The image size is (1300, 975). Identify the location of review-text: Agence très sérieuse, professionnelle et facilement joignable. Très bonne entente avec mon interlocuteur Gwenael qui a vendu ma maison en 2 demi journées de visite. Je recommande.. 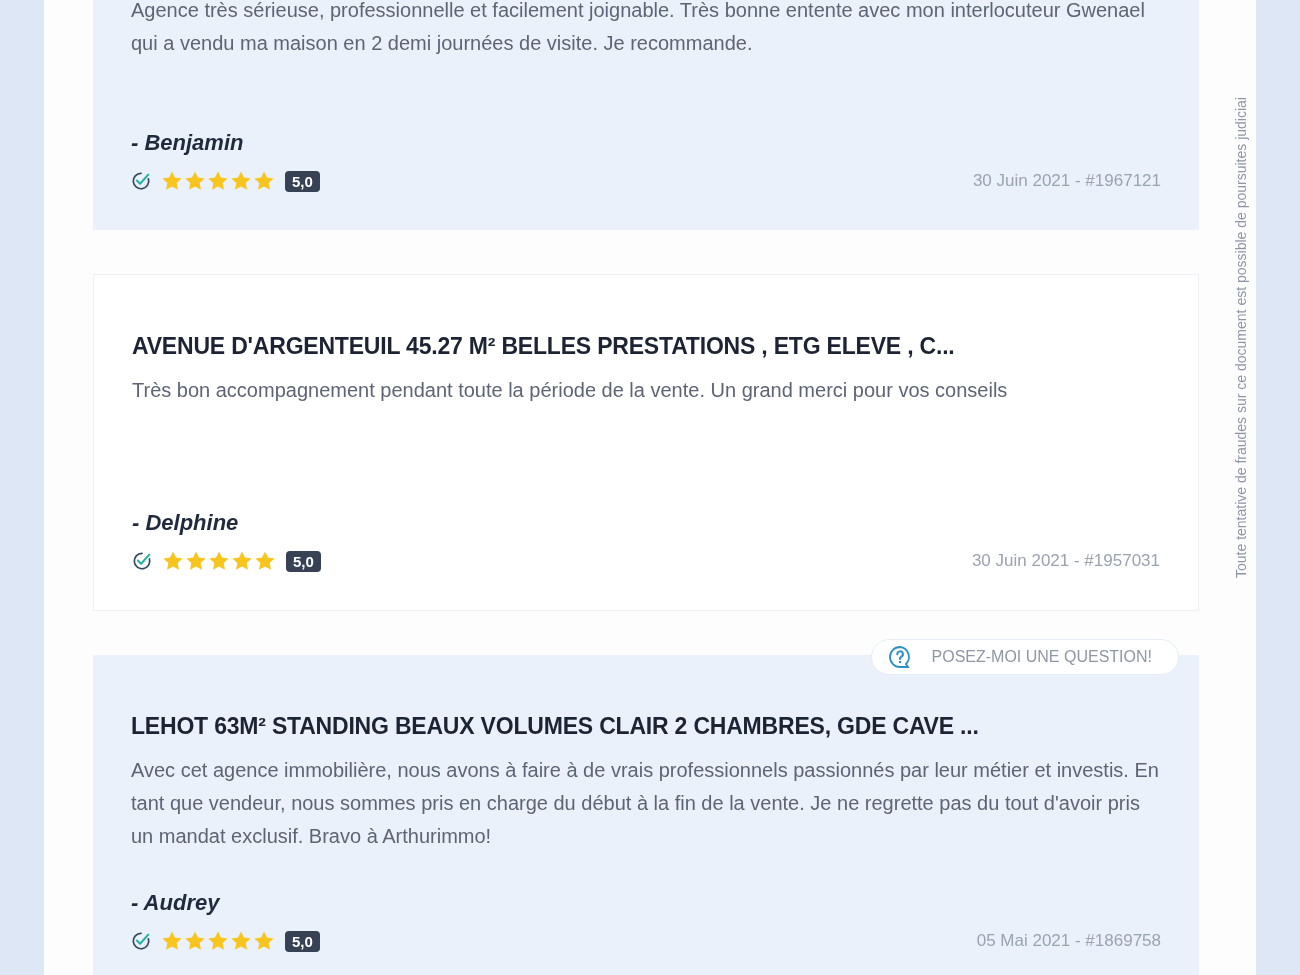
(638, 28).